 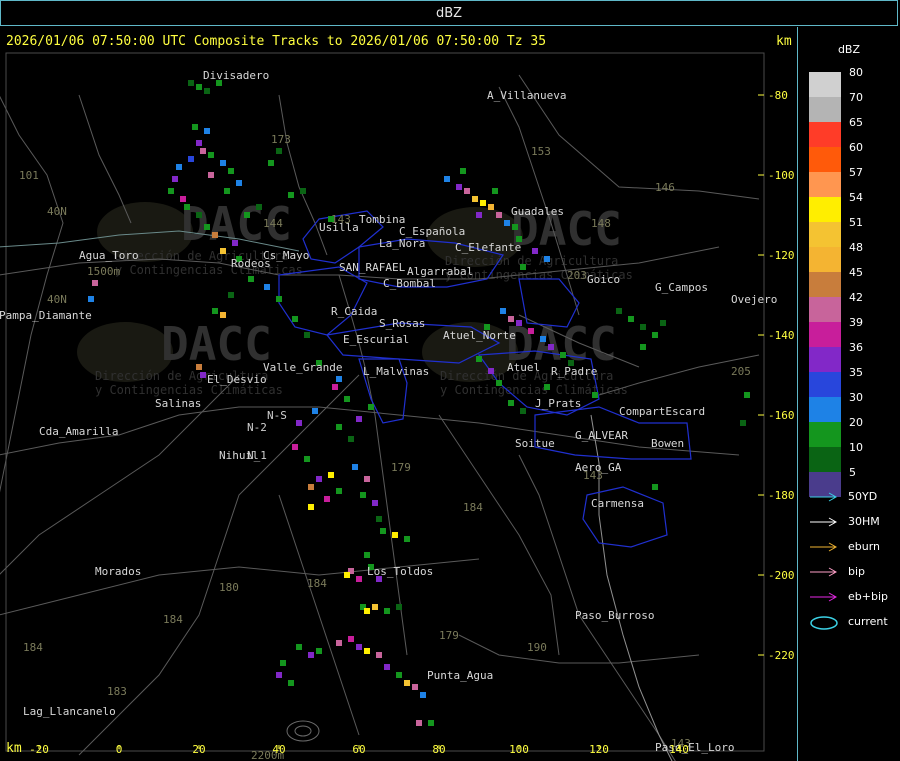 What do you see at coordinates (856, 422) in the screenshot?
I see `color-scale-label-20: 20` at bounding box center [856, 422].